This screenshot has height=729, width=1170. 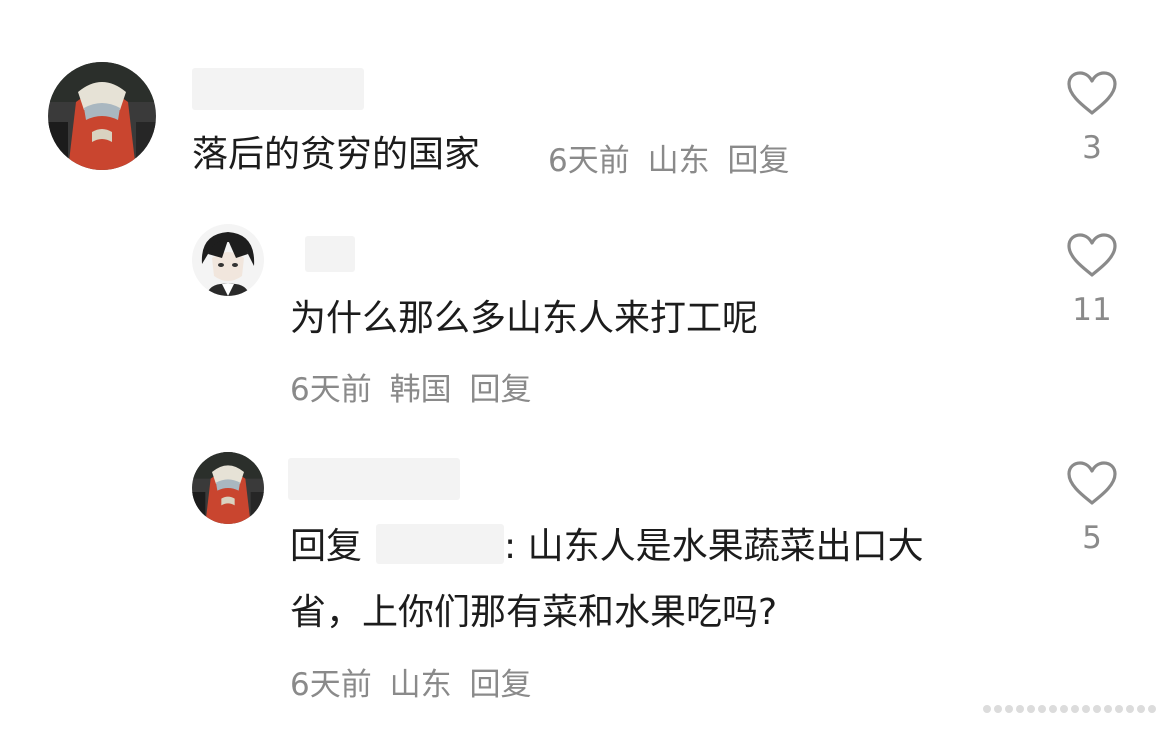 I want to click on comment-meta-3: 6天前 山东 回复, so click(x=410, y=681).